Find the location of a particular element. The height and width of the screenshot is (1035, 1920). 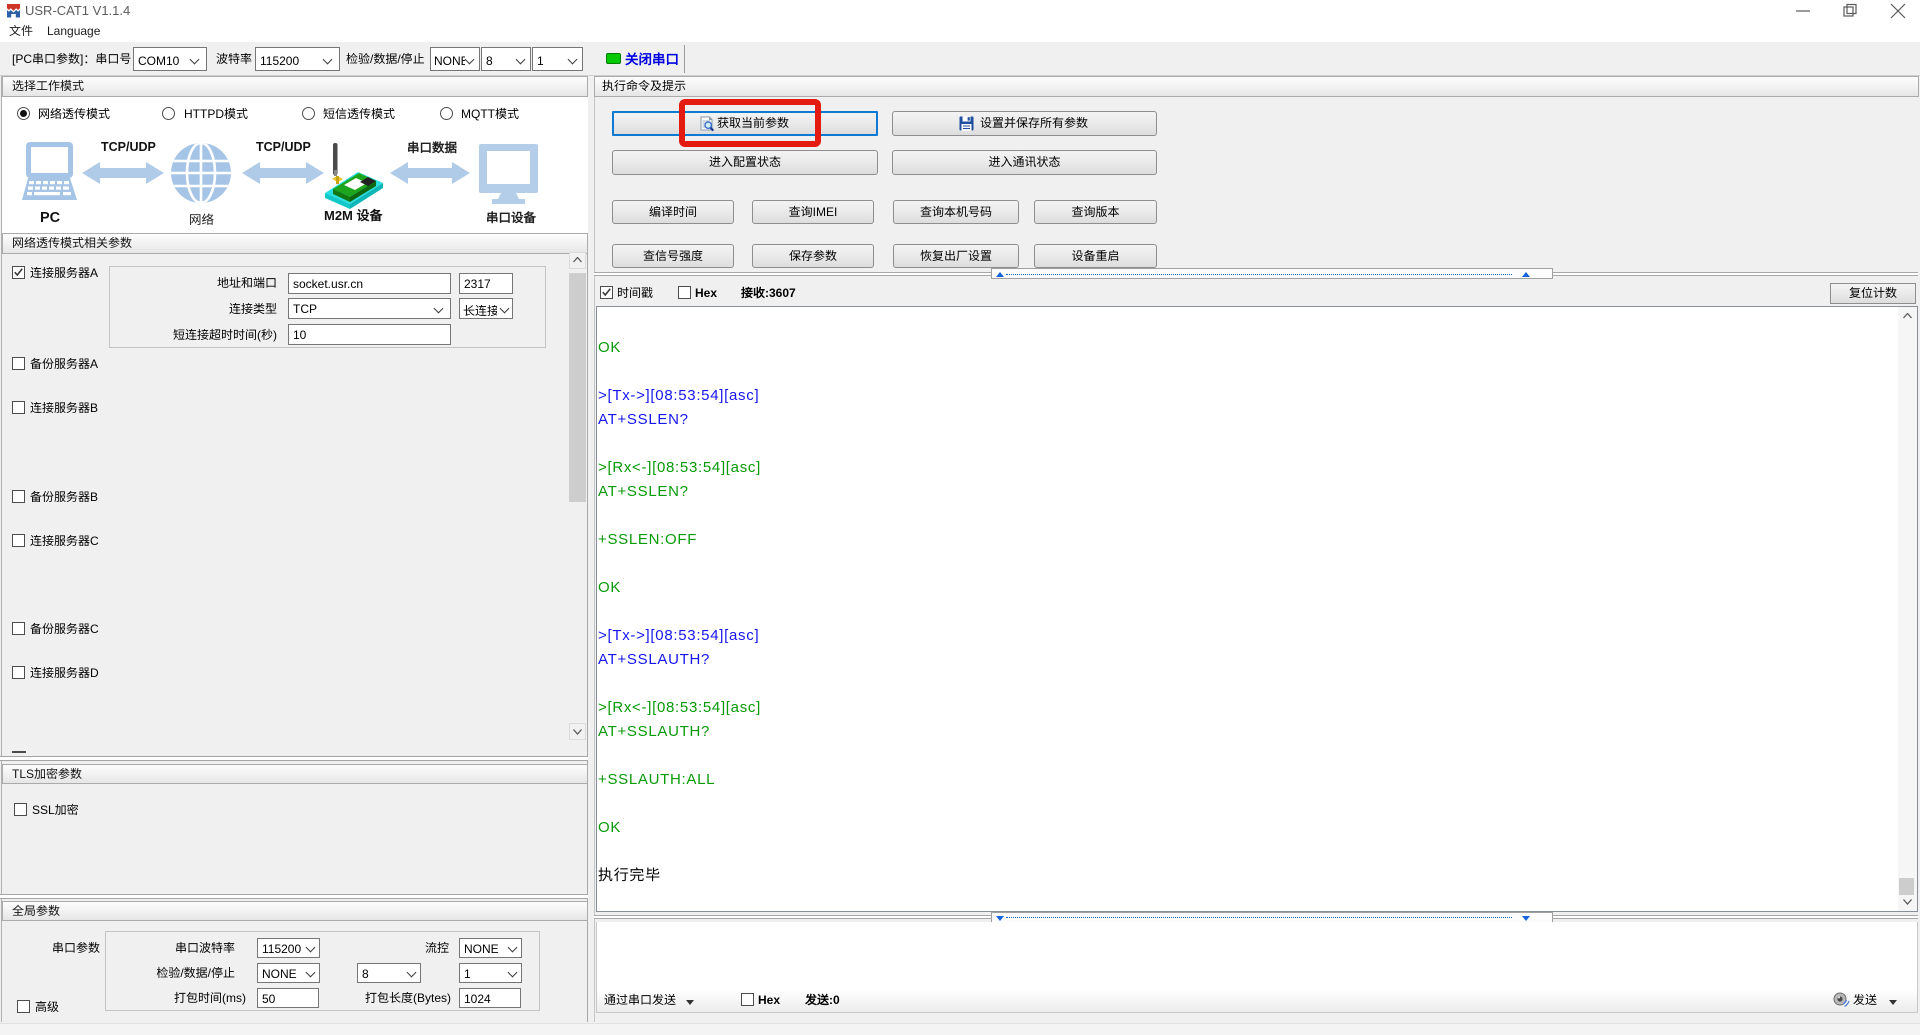

svg-text: 串口数据 is located at coordinates (432, 148).